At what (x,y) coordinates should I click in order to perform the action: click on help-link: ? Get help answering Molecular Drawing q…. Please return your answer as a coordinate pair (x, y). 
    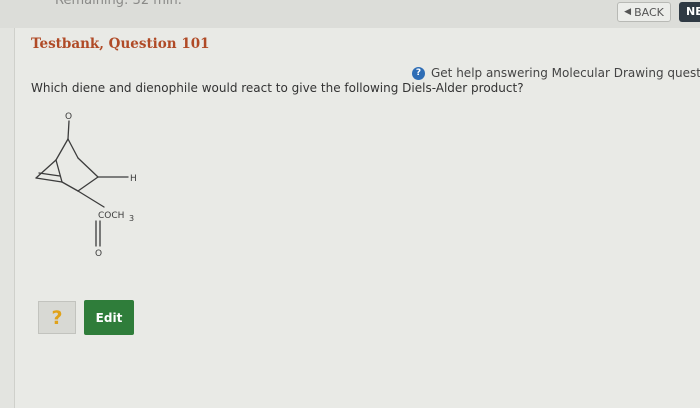
    Looking at the image, I should click on (556, 73).